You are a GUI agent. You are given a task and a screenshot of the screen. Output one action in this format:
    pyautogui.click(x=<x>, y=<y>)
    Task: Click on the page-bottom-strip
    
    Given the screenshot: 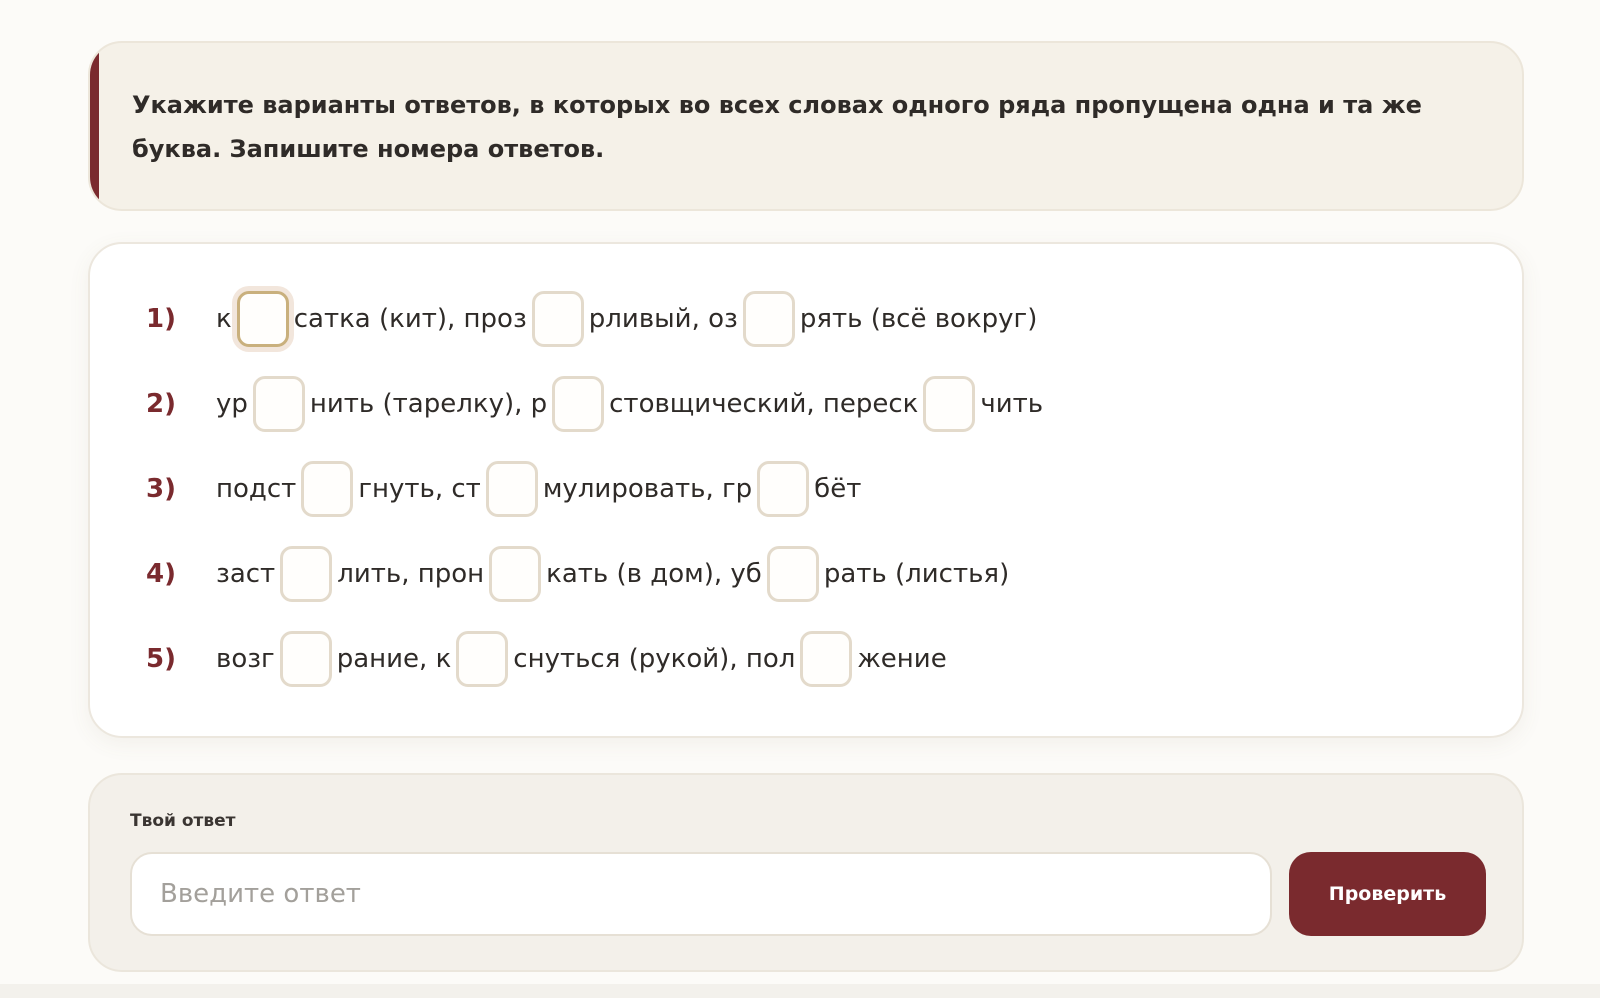 What is the action you would take?
    pyautogui.click(x=800, y=991)
    